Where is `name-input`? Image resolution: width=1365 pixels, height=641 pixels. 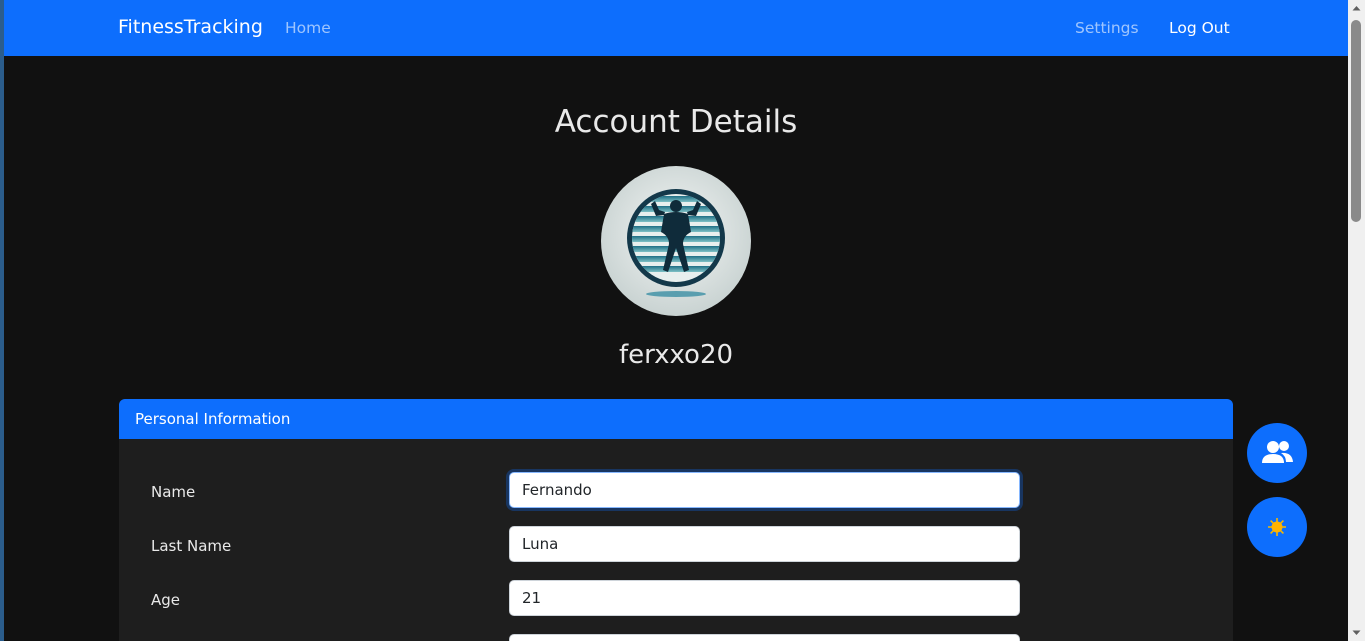
name-input is located at coordinates (764, 490).